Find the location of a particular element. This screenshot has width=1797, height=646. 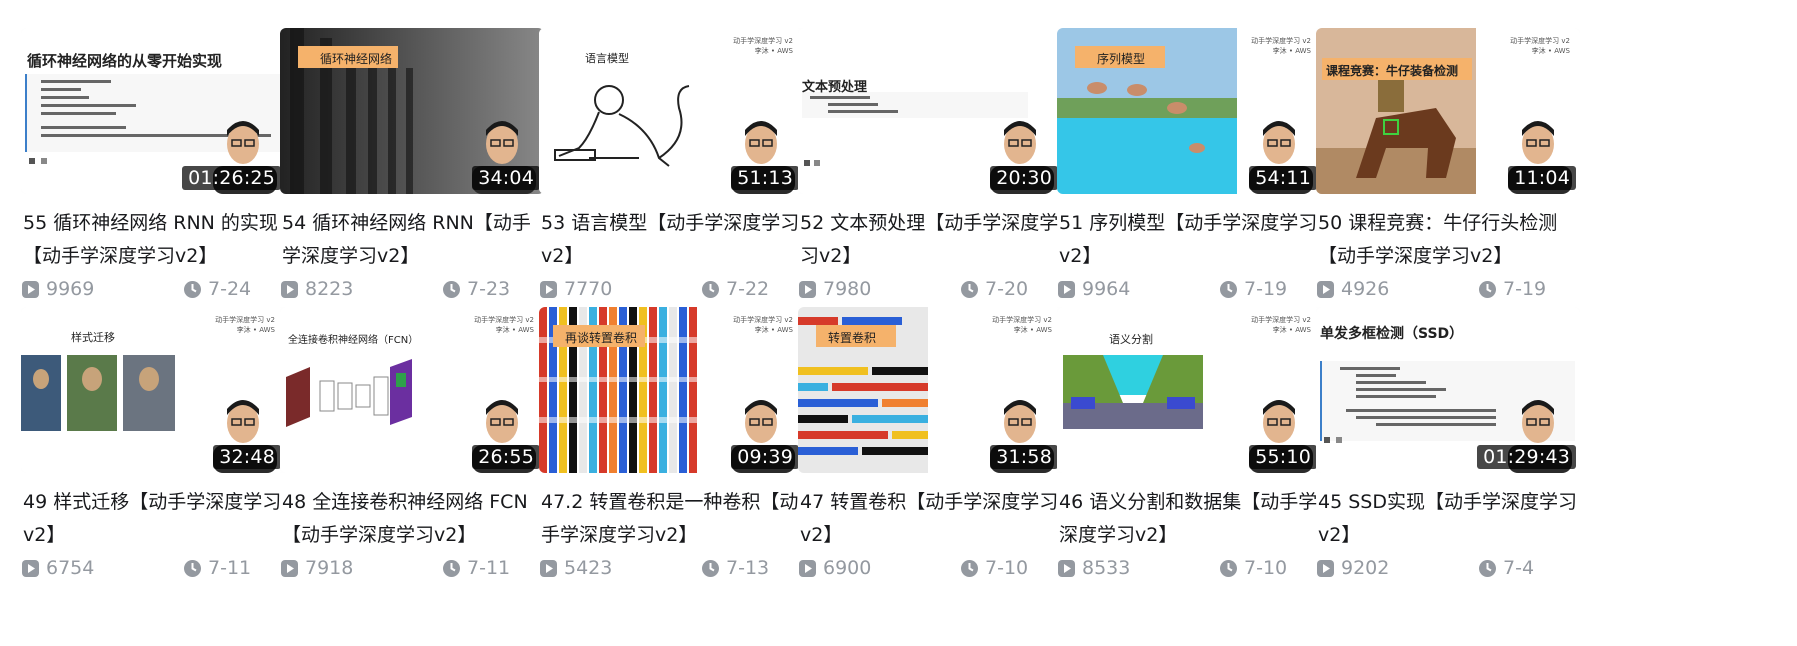

video-duration: 11:04 is located at coordinates (1542, 178).